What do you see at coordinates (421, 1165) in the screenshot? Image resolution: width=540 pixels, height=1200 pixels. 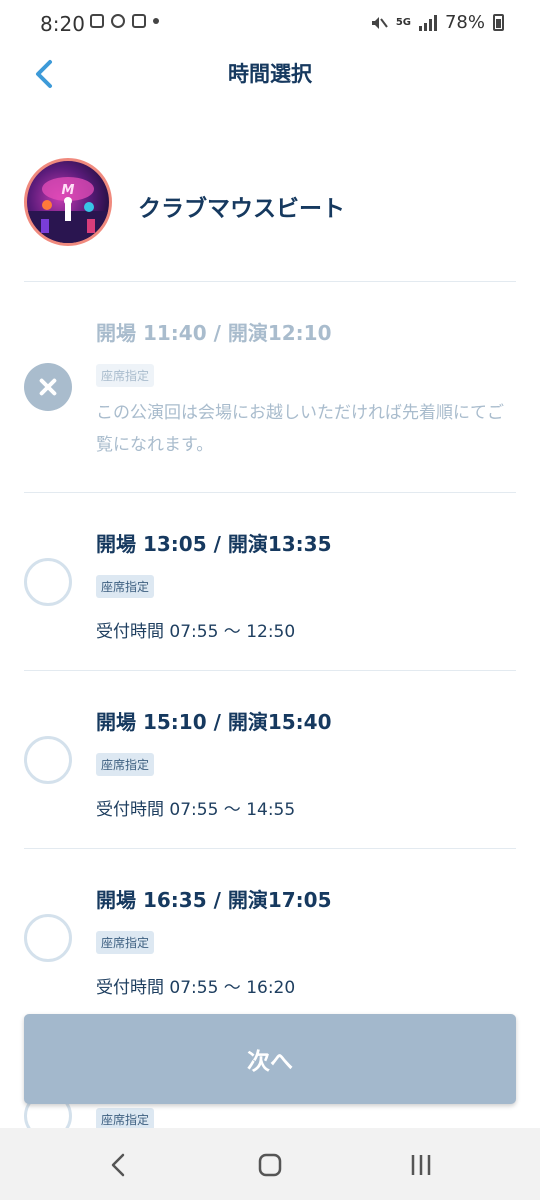 I see `nav-recents-icon` at bounding box center [421, 1165].